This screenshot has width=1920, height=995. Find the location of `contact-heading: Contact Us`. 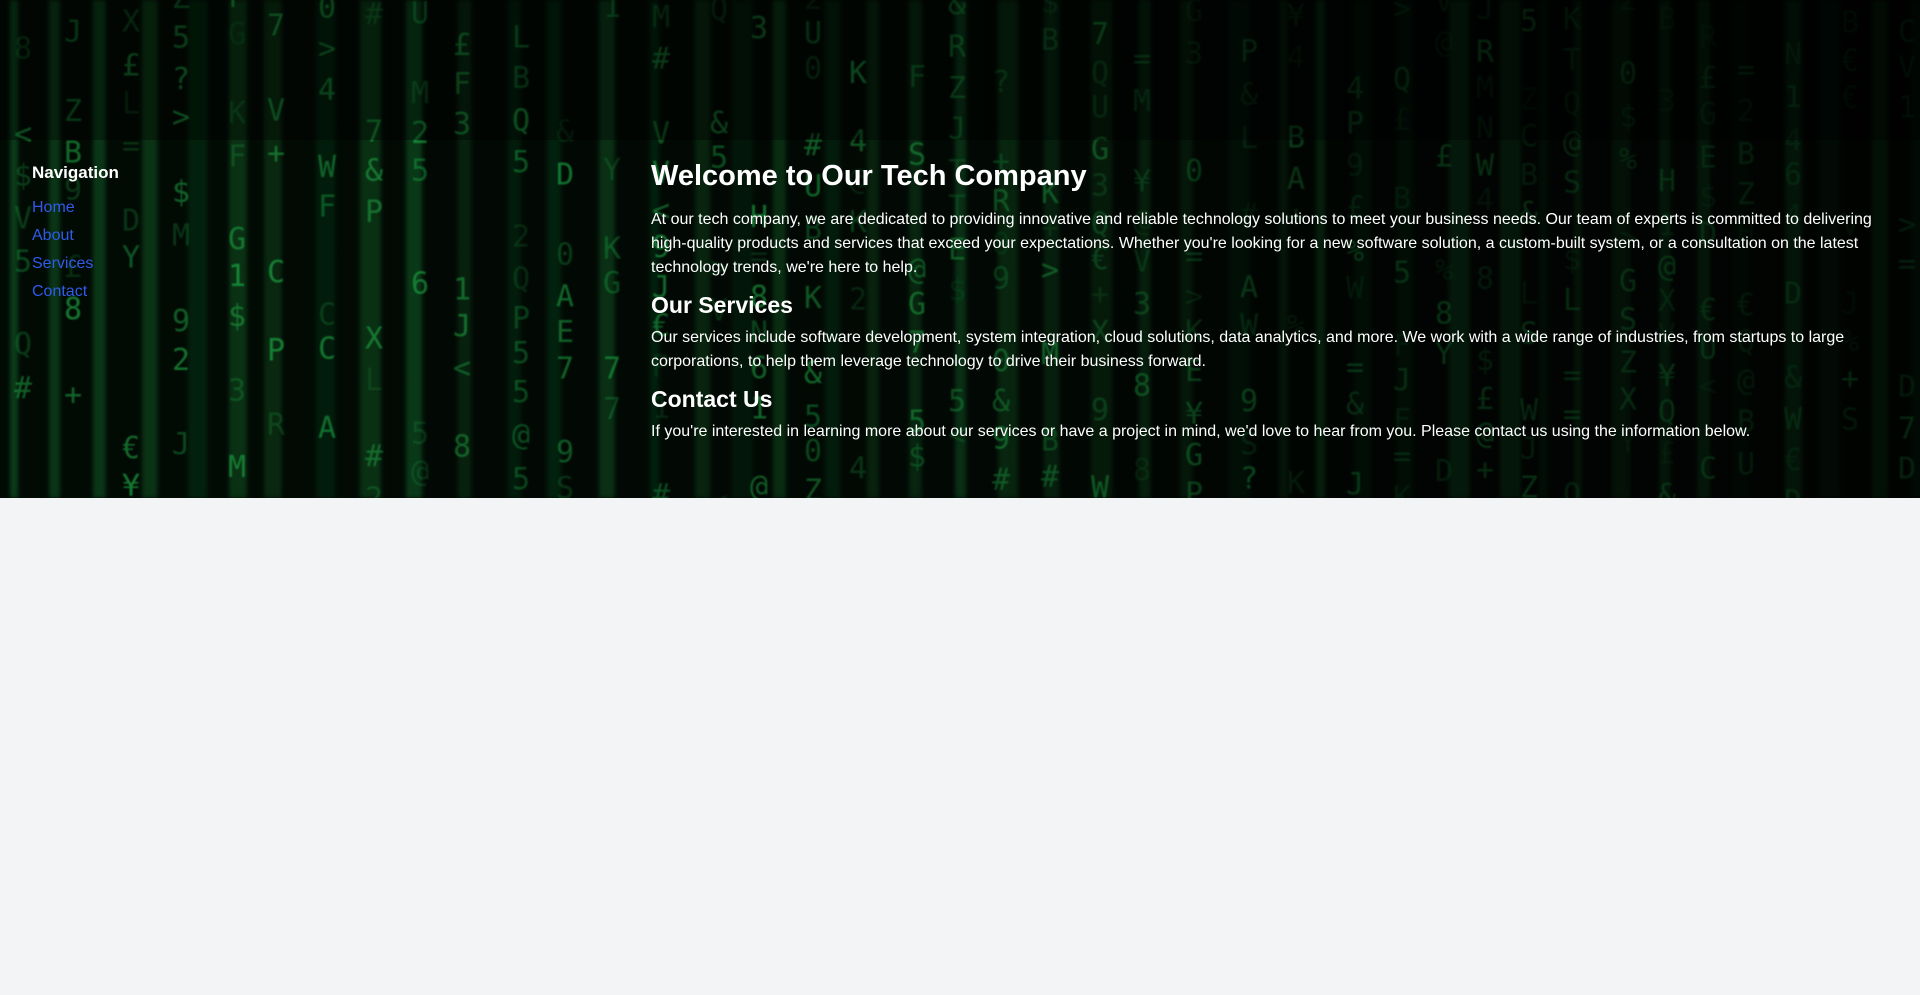

contact-heading: Contact Us is located at coordinates (712, 399).